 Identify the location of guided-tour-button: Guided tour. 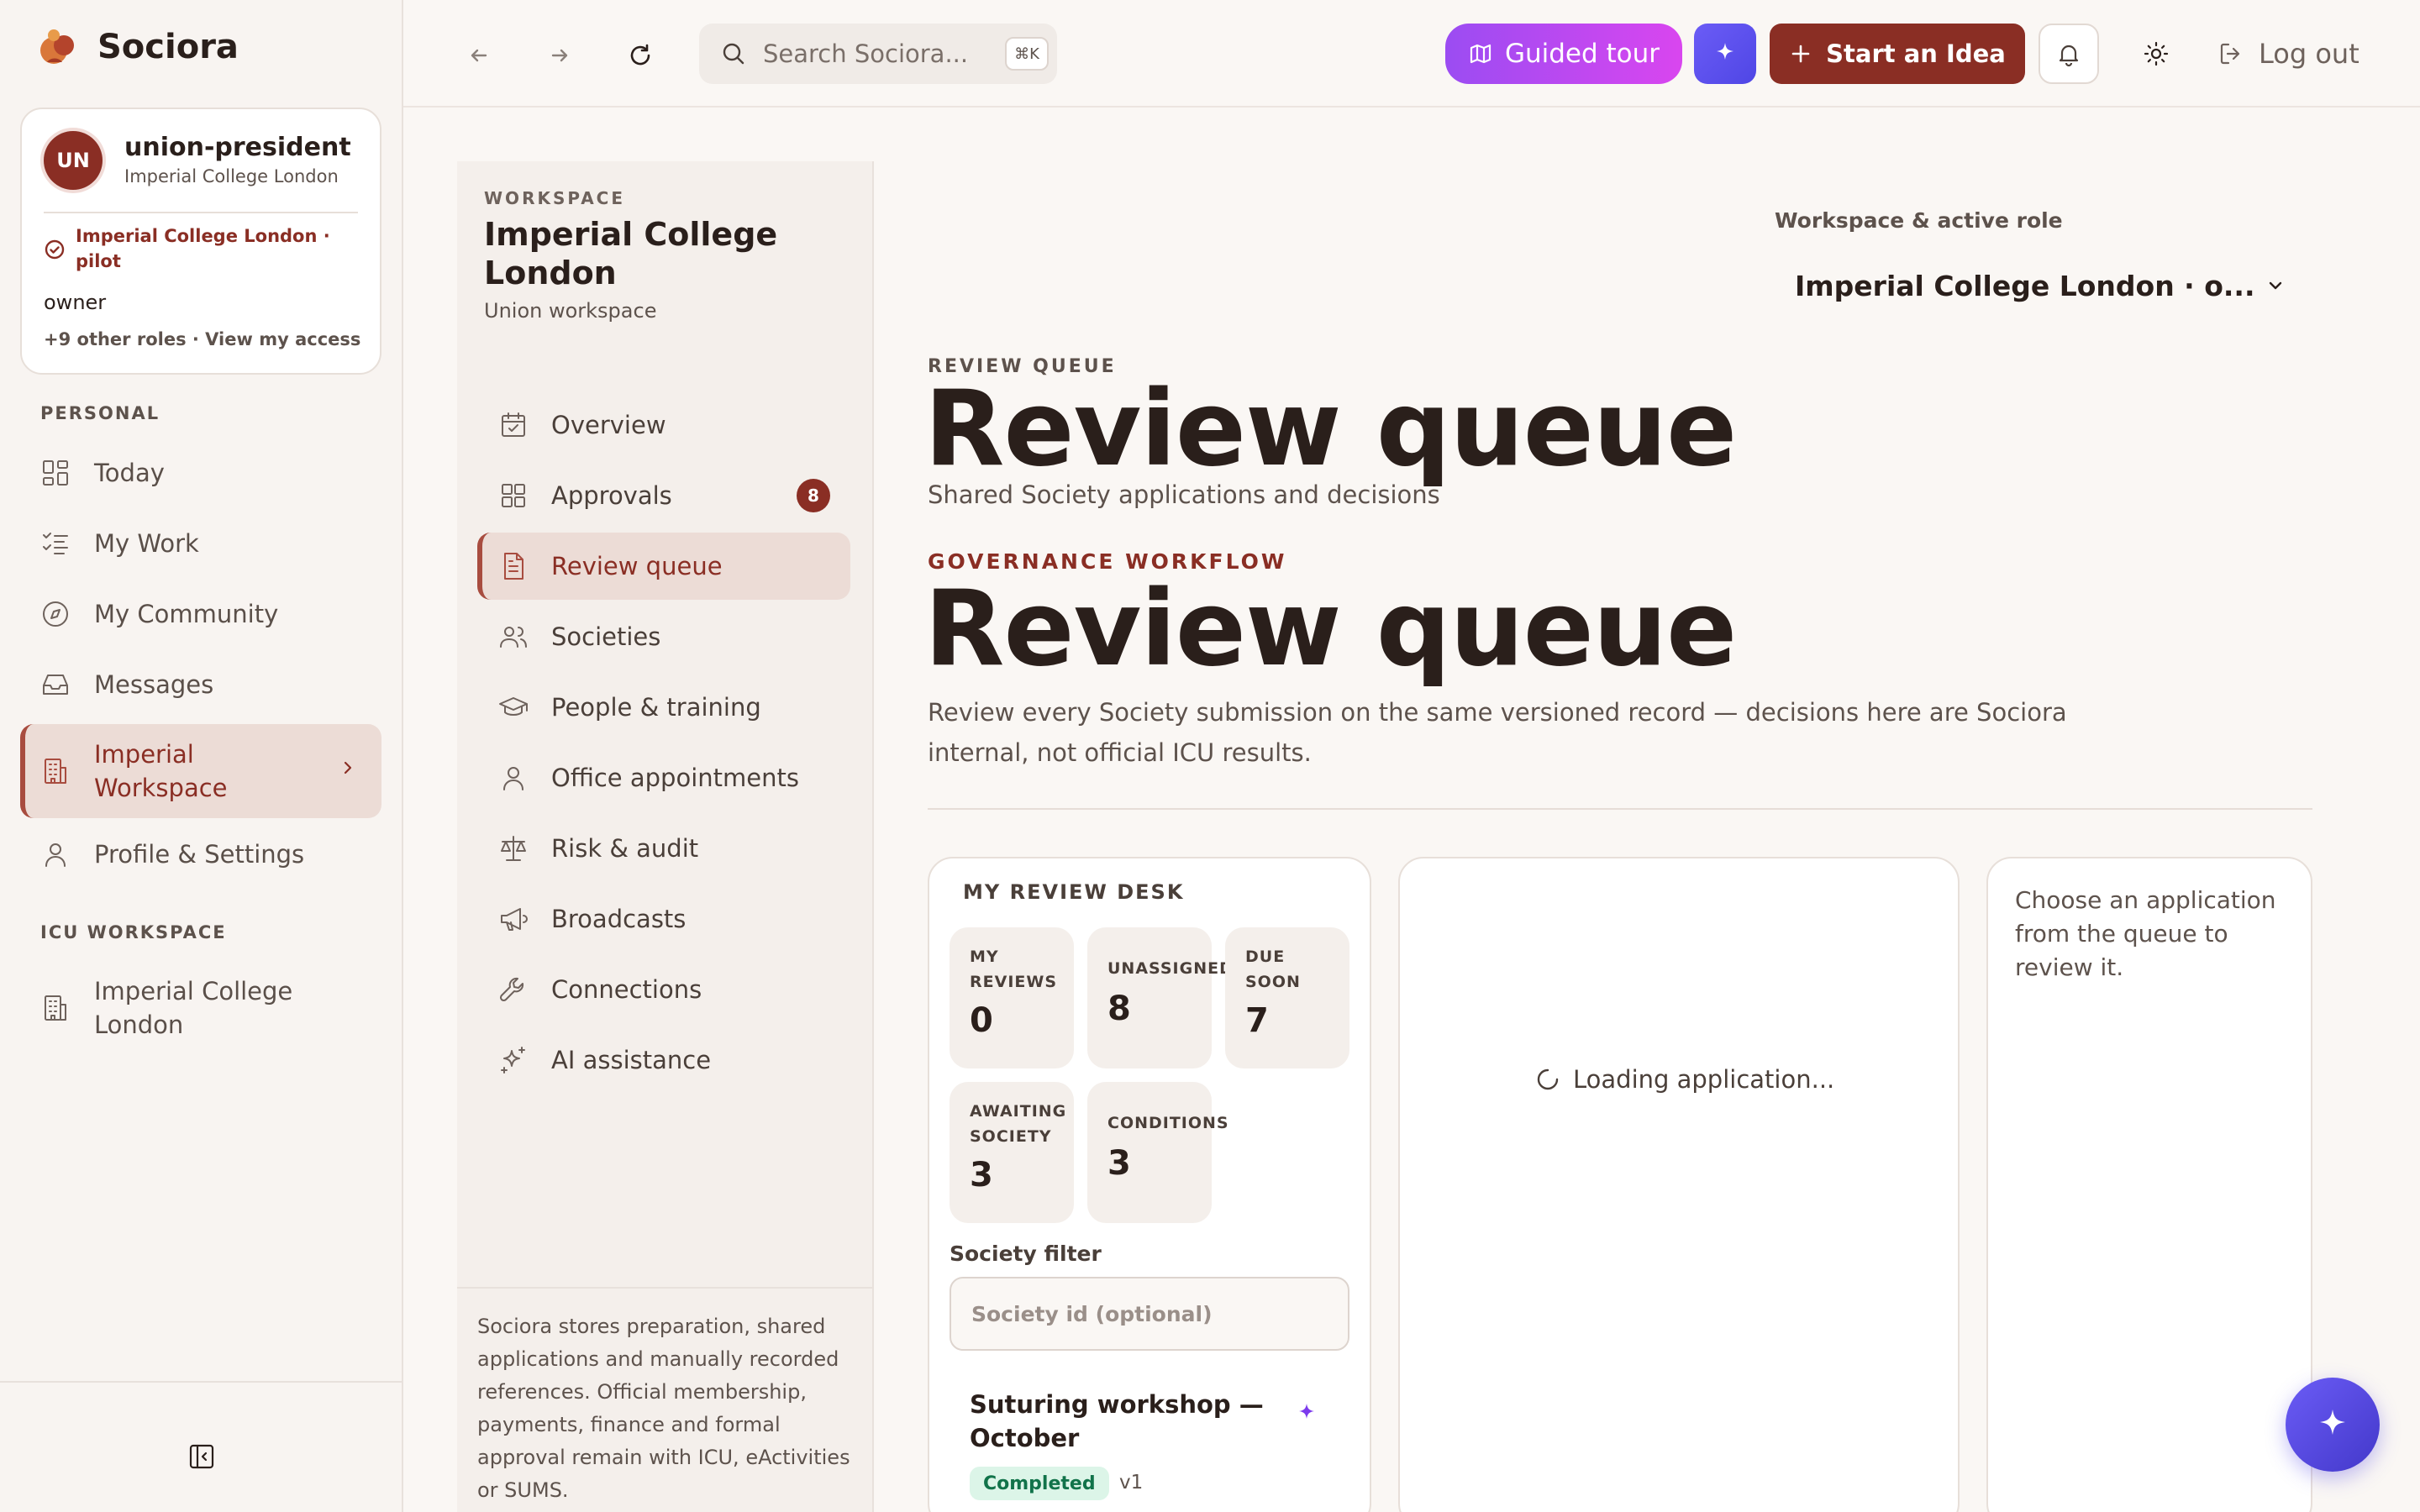
(1563, 54).